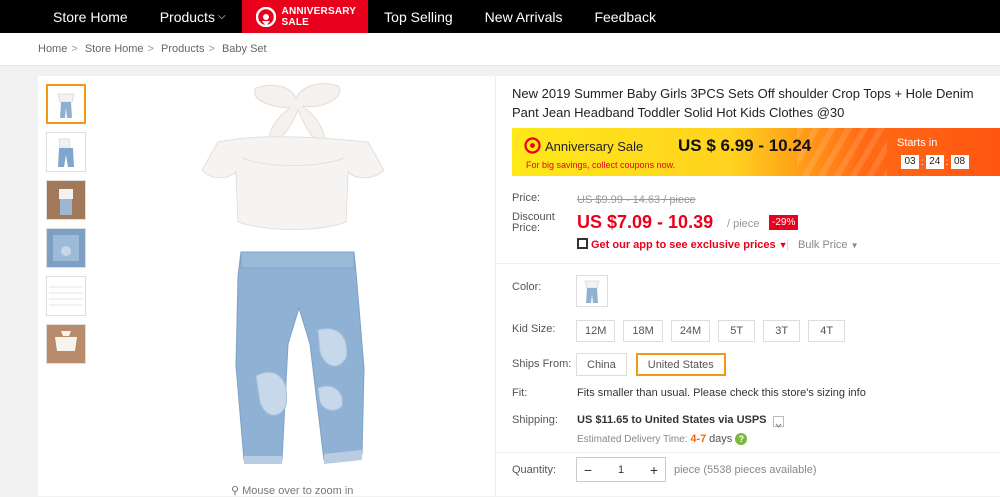 This screenshot has height=497, width=1000. I want to click on nav-feedback: Feedback, so click(624, 16).